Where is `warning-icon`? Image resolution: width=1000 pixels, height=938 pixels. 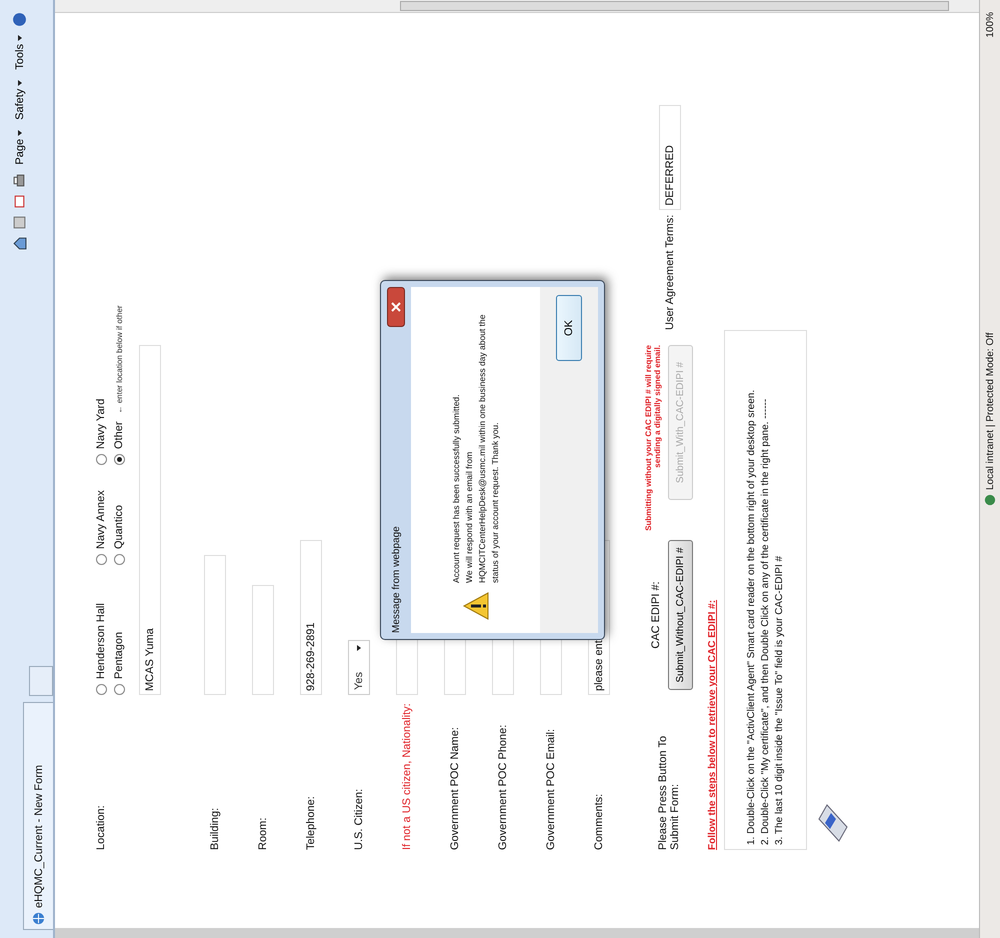
warning-icon is located at coordinates (476, 606).